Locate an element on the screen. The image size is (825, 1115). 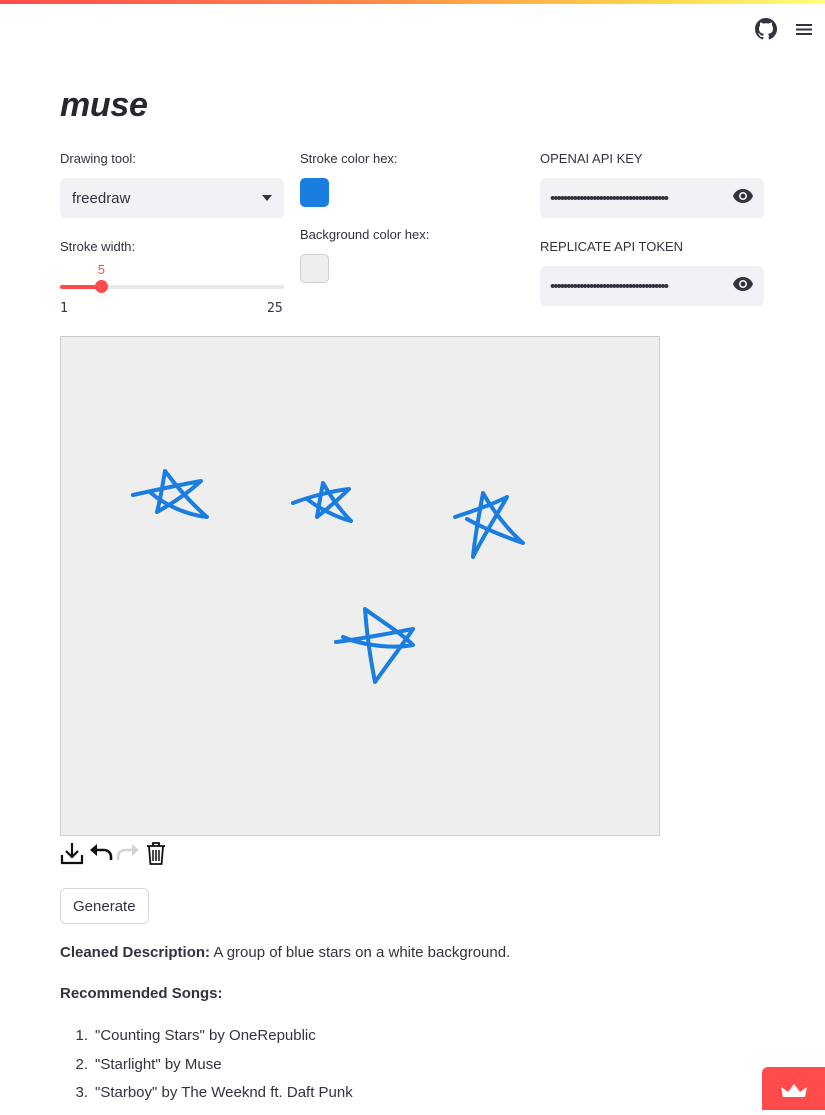
replicate-token-masked: •••••••••••••••••••••••••••••••••••• is located at coordinates (609, 286).